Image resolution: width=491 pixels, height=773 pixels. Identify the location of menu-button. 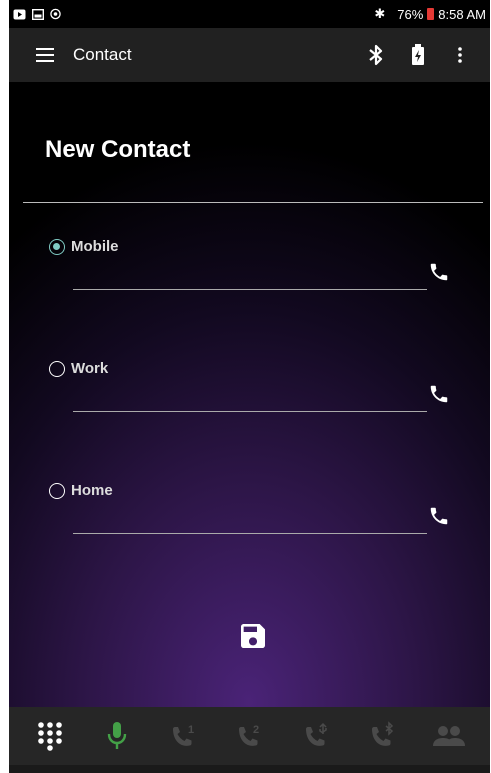
(45, 55).